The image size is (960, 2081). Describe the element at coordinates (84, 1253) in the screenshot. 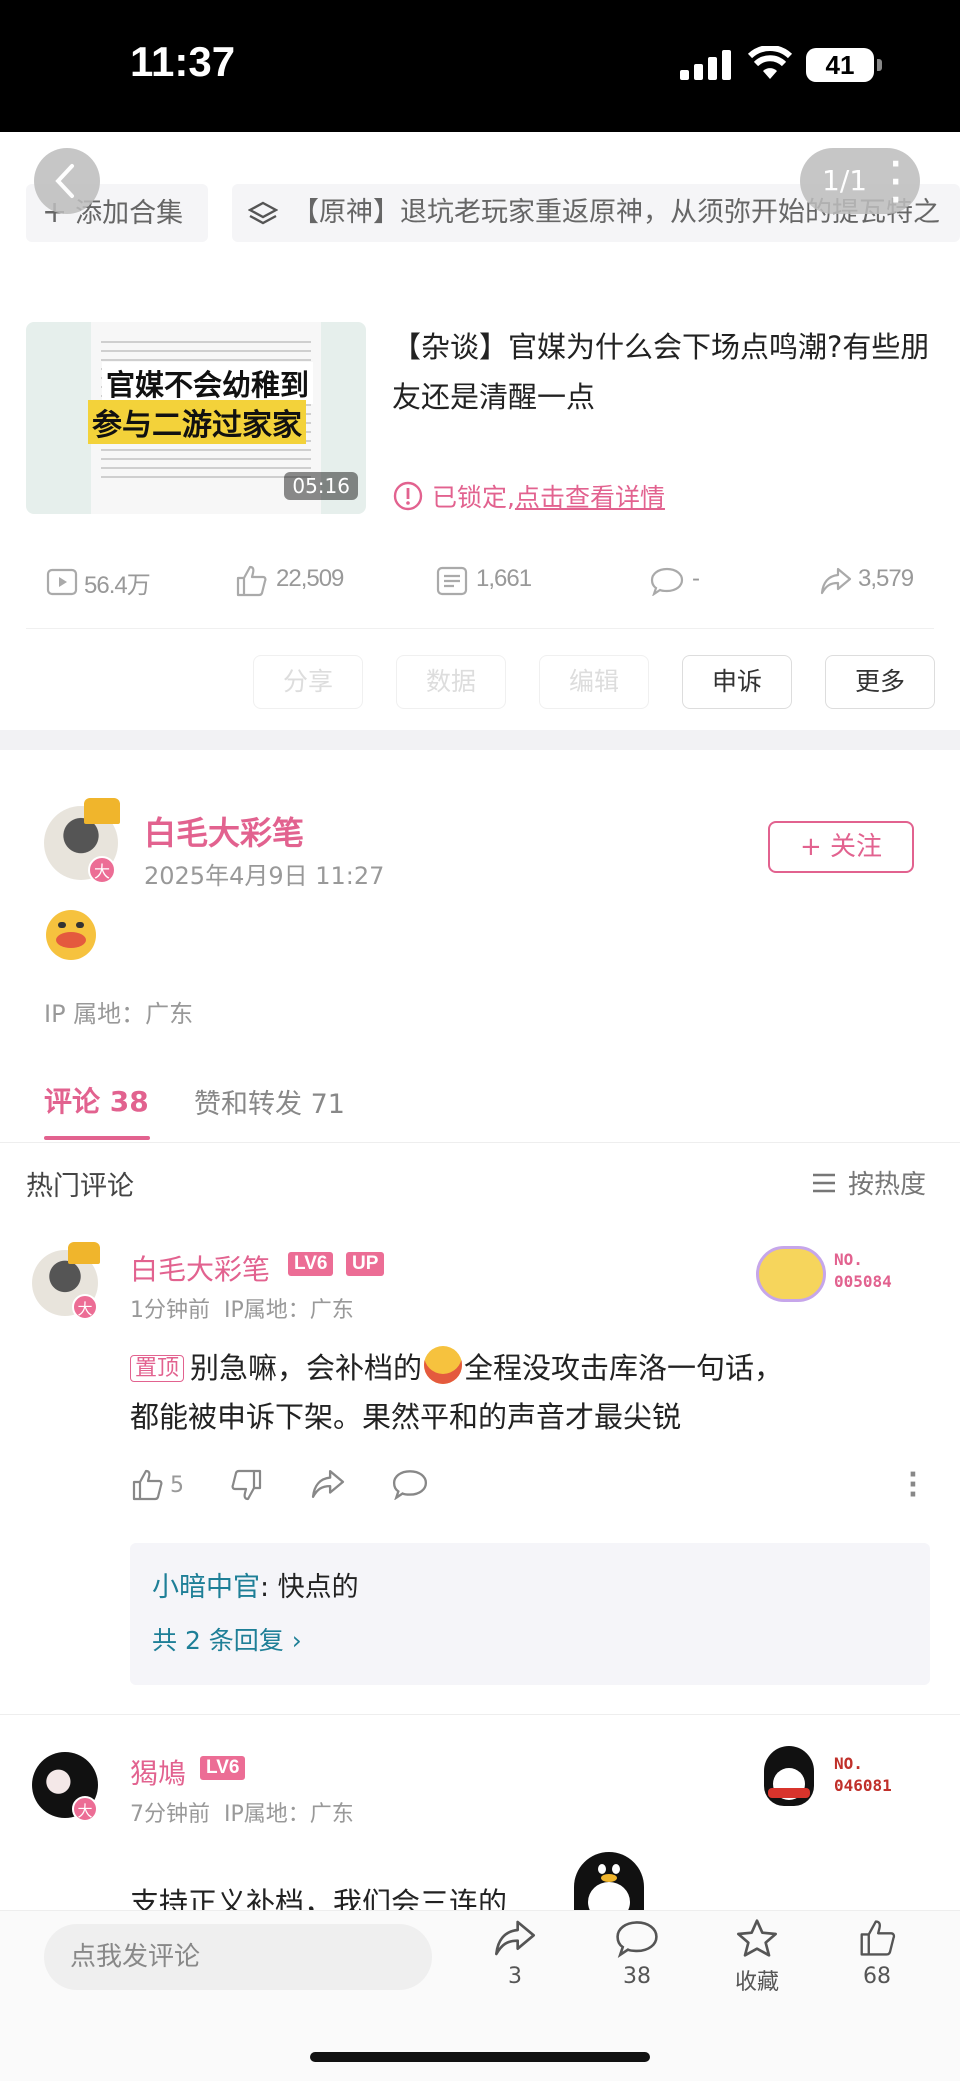

I see `avatar-crown-decoration` at that location.